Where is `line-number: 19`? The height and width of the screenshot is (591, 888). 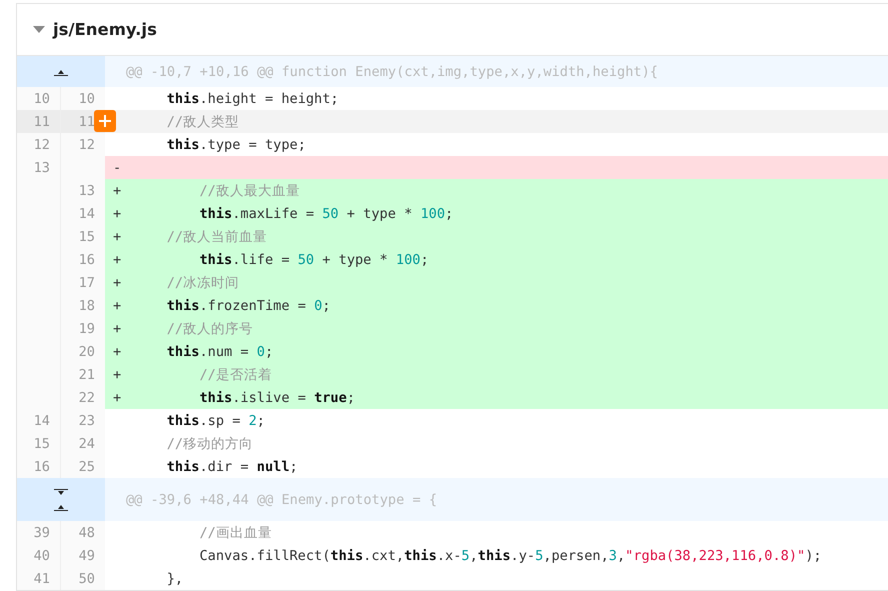 line-number: 19 is located at coordinates (83, 328).